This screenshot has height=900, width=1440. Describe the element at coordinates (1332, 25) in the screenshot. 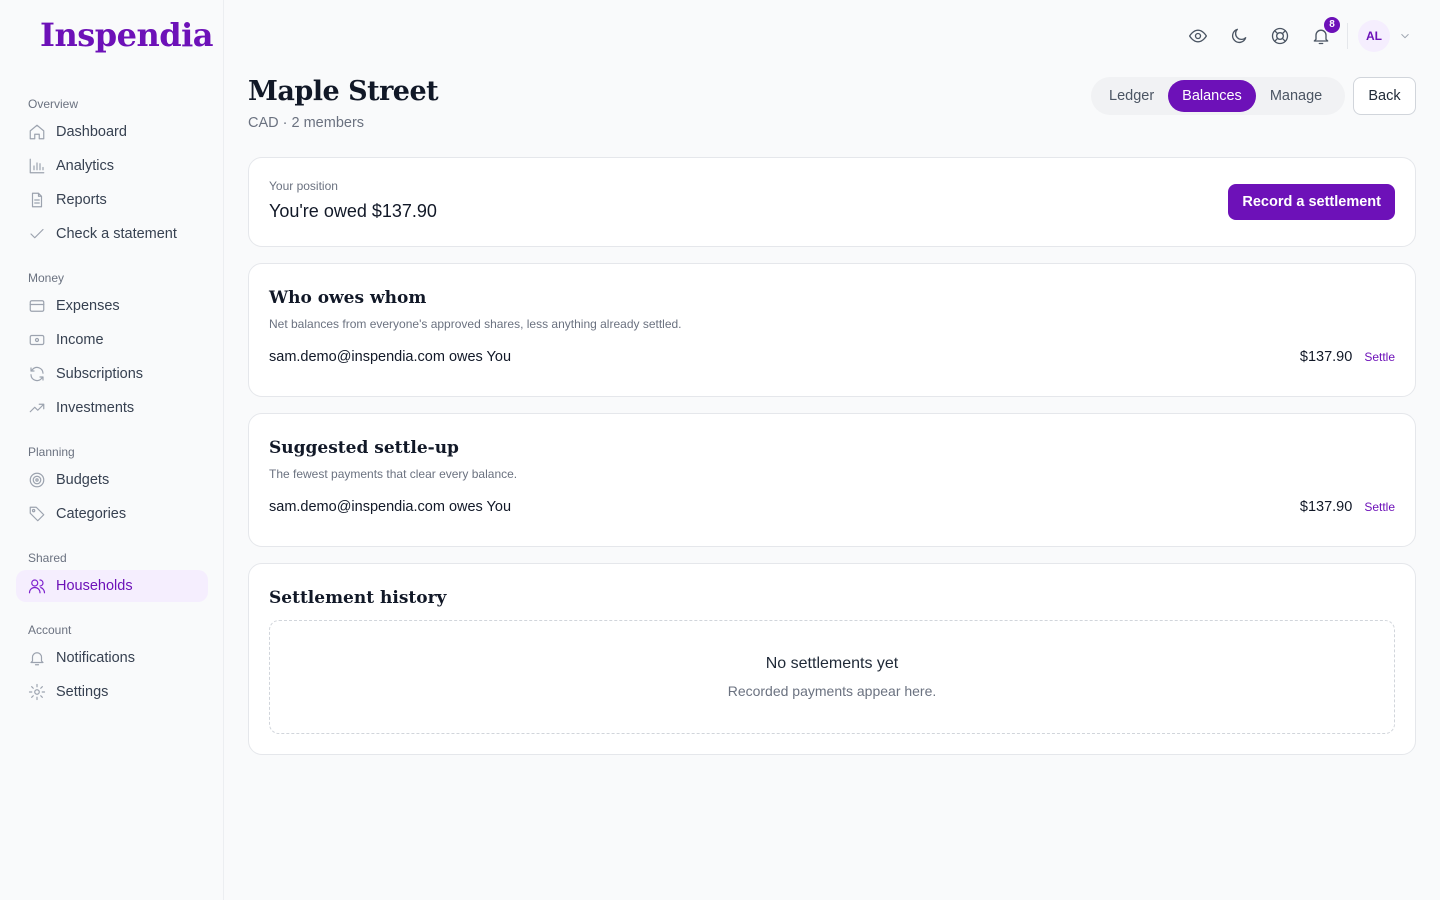

I see `notification-badge: 8` at that location.